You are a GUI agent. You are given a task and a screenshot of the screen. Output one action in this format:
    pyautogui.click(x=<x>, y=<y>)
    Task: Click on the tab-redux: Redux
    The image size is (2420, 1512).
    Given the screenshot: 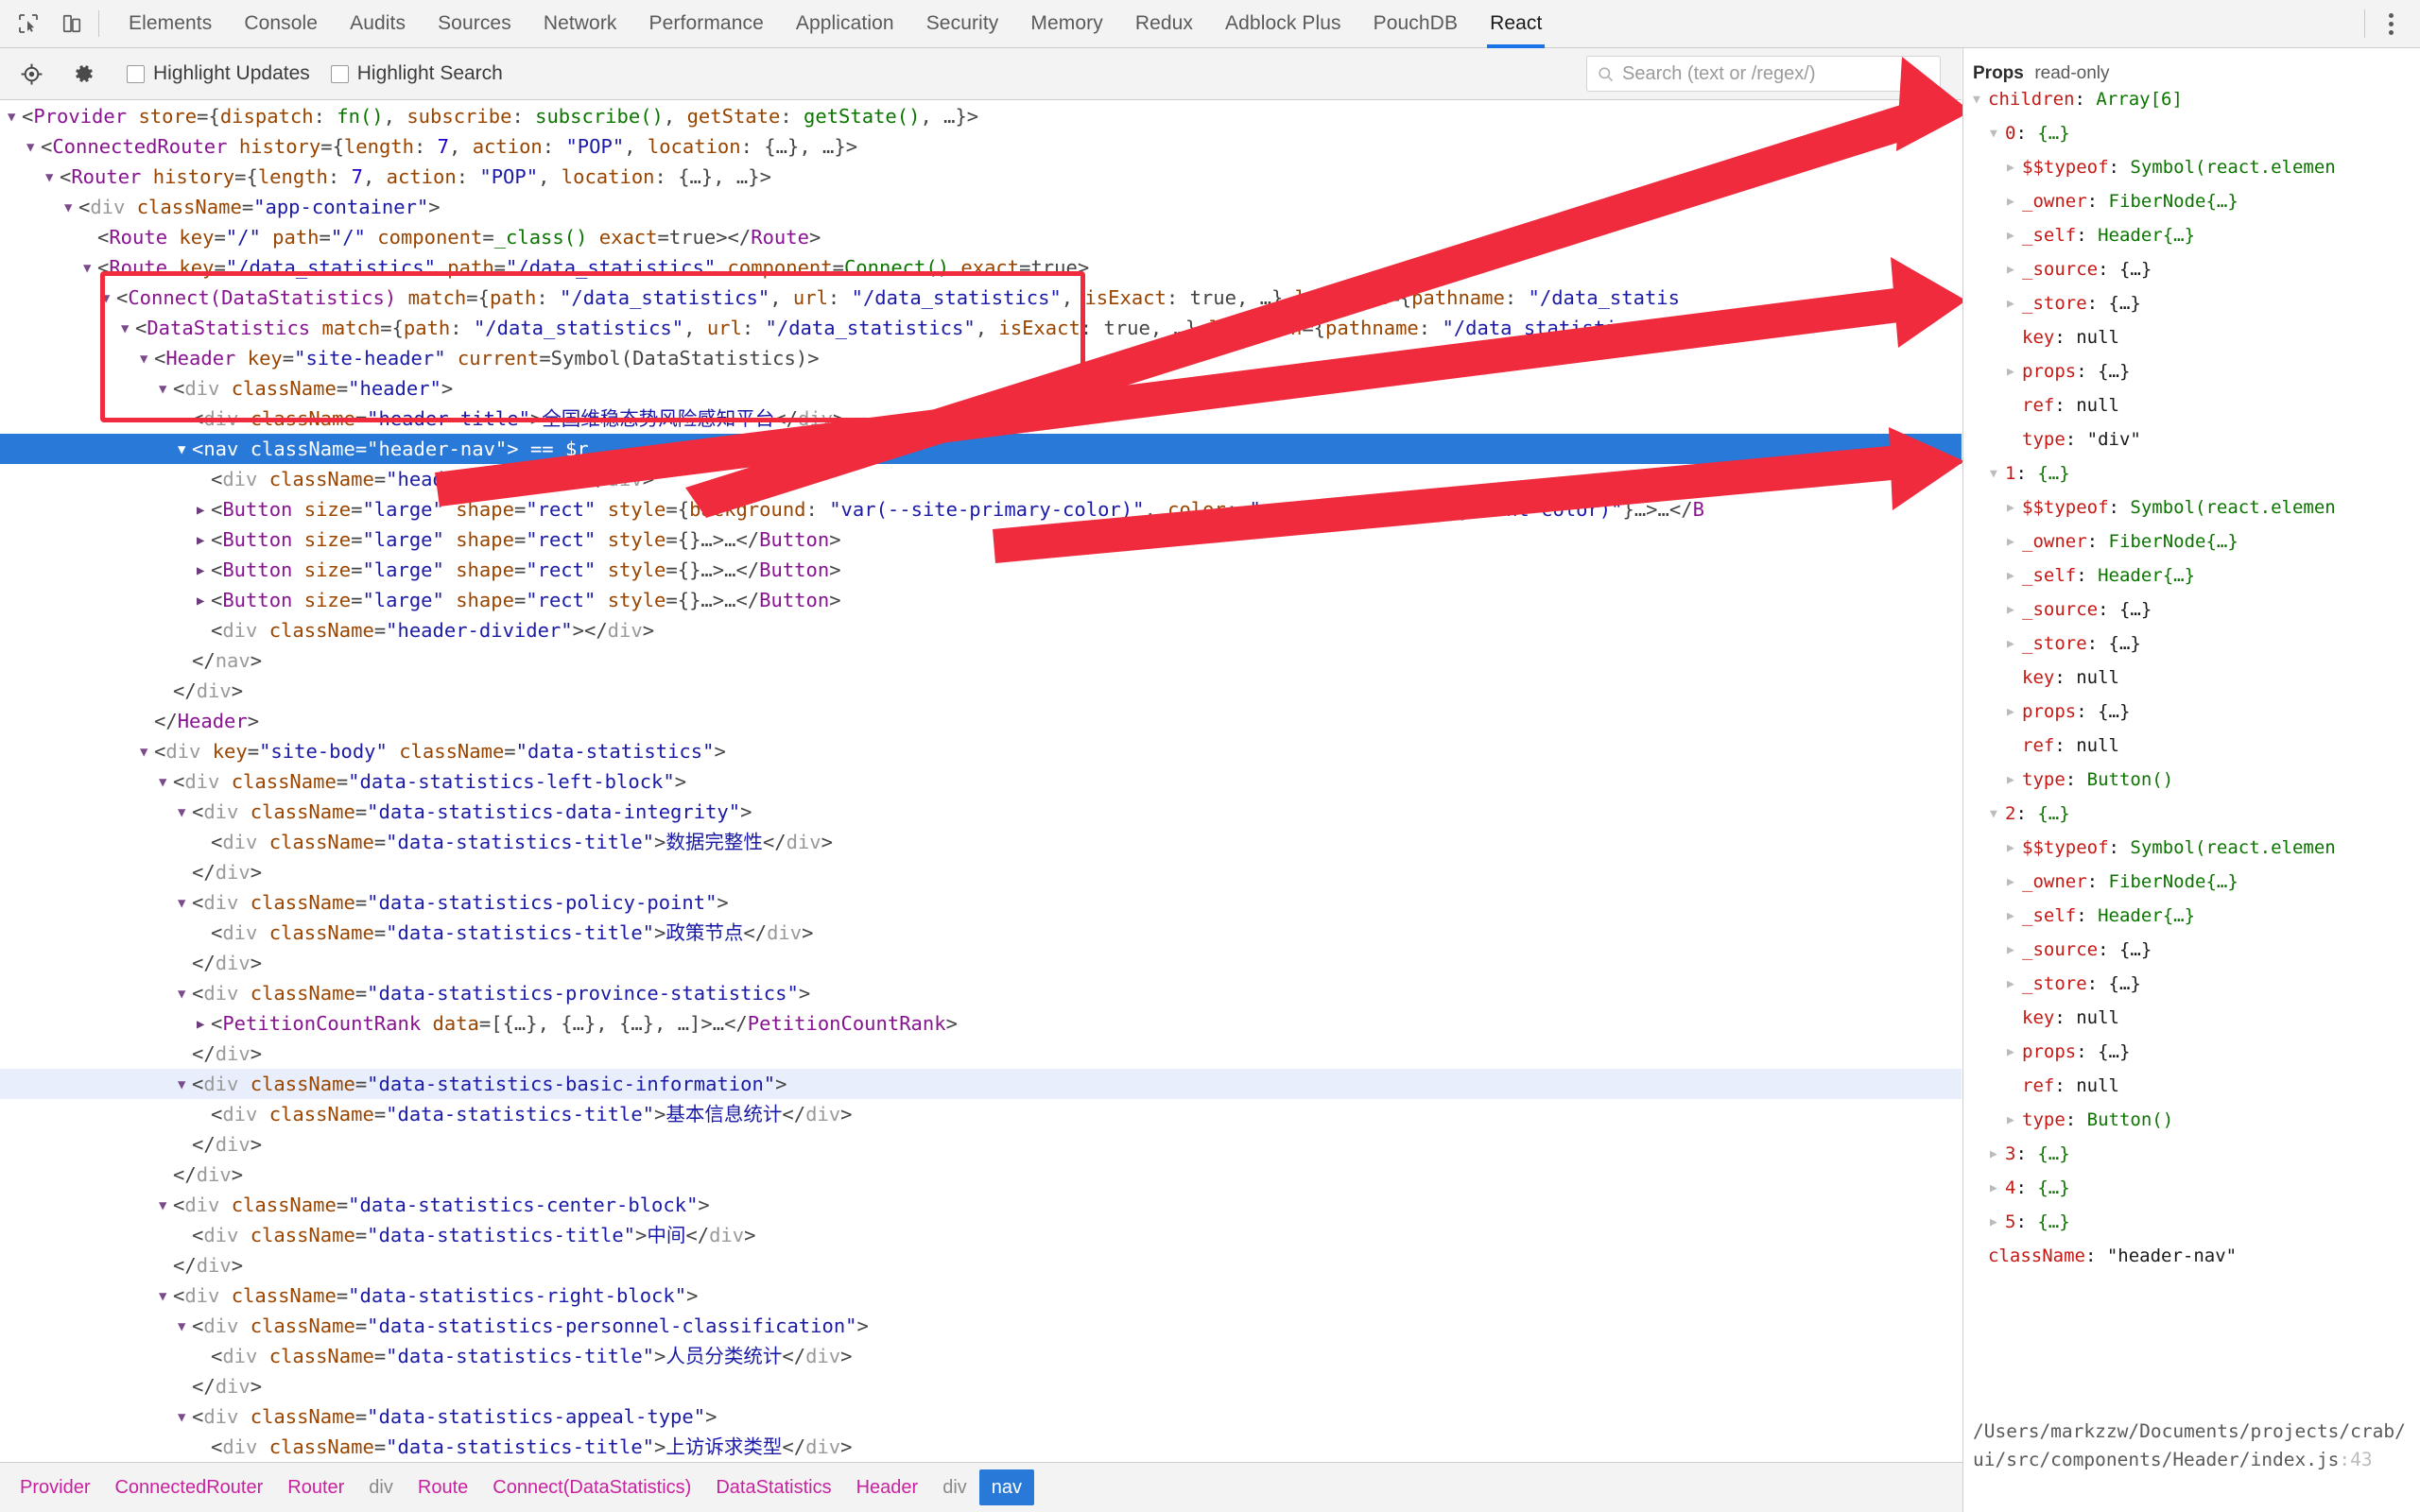 What is the action you would take?
    pyautogui.click(x=1164, y=24)
    